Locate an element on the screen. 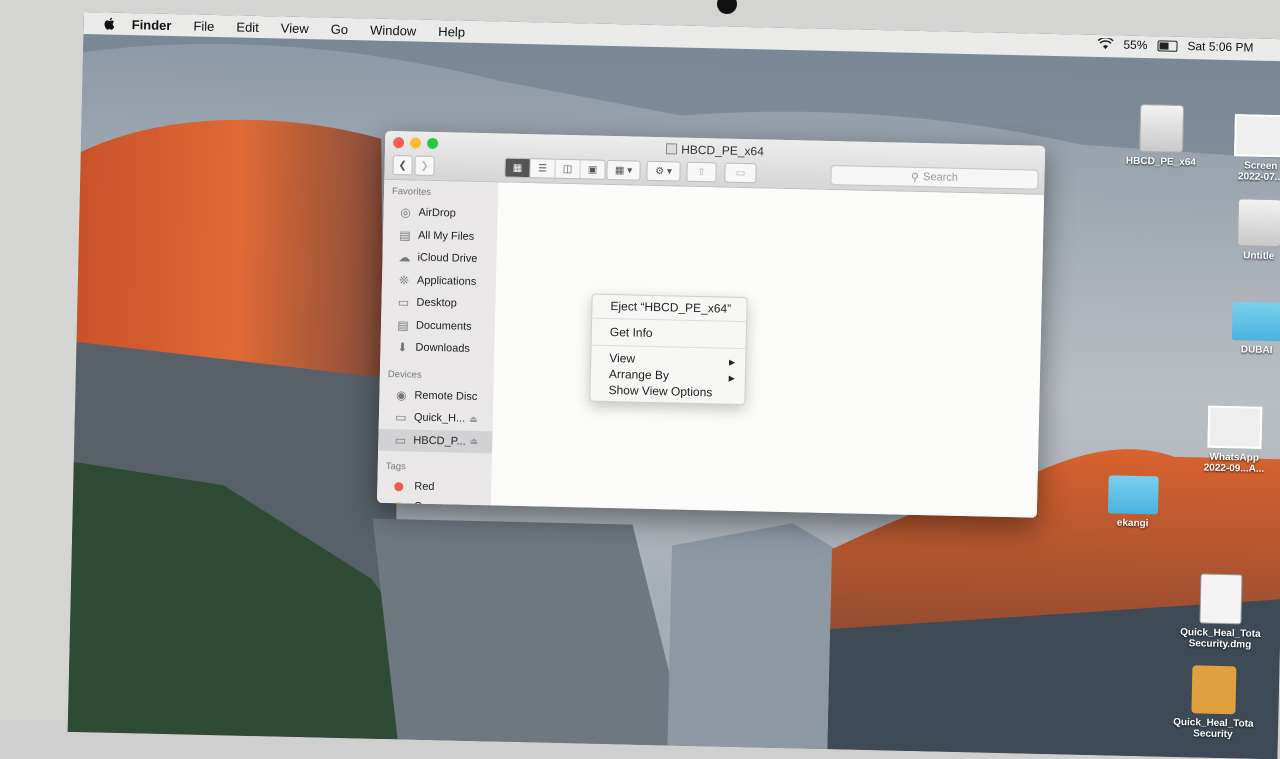 Image resolution: width=1280 pixels, height=759 pixels. applications-icon: ❊ is located at coordinates (404, 280).